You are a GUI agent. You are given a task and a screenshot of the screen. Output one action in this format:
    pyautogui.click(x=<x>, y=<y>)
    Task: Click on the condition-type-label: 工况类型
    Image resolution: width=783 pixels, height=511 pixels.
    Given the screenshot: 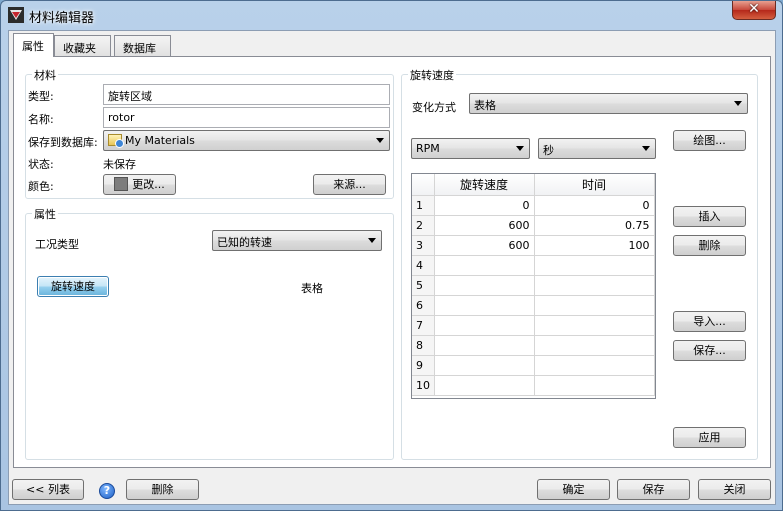 What is the action you would take?
    pyautogui.click(x=57, y=244)
    